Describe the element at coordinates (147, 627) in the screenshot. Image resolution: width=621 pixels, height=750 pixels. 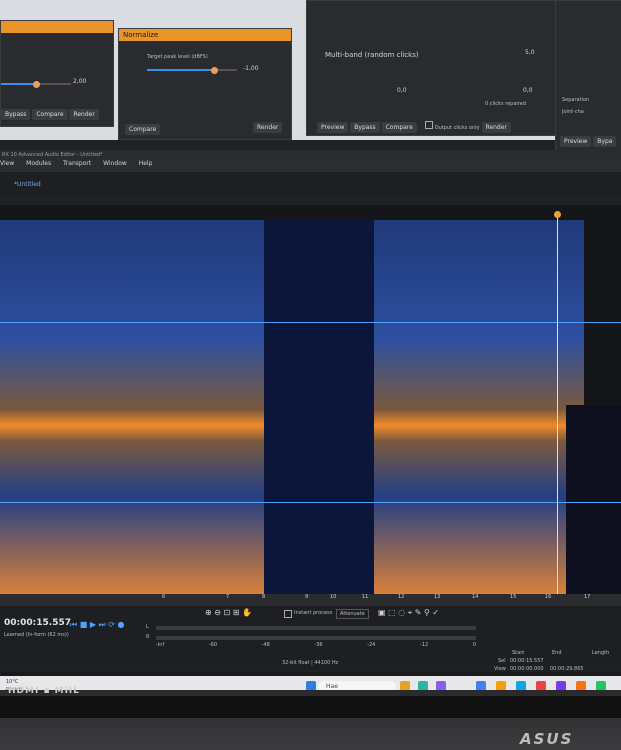
I see `meter-l-label: L` at that location.